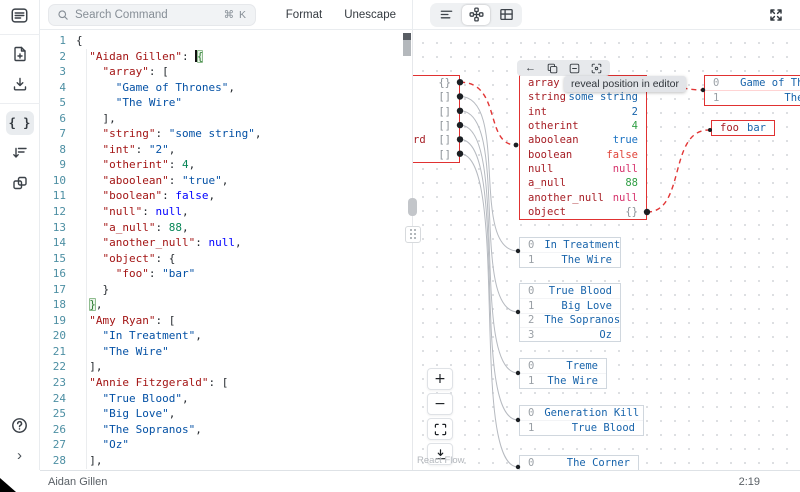 The height and width of the screenshot is (492, 800). Describe the element at coordinates (407, 48) in the screenshot. I see `editor-scrollbar-thumb` at that location.